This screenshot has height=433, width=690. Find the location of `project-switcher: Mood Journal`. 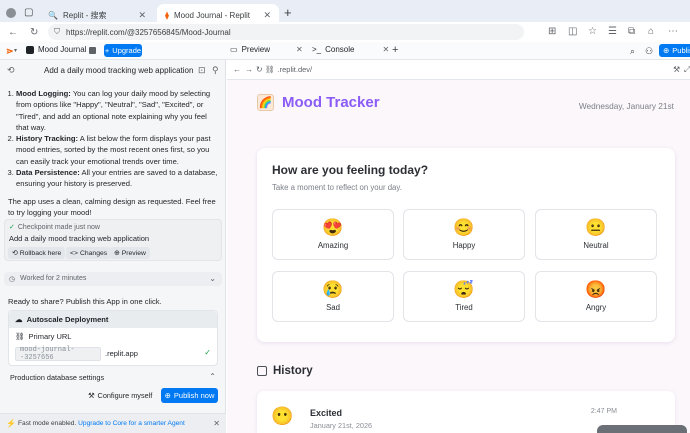

project-switcher: Mood Journal is located at coordinates (56, 49).